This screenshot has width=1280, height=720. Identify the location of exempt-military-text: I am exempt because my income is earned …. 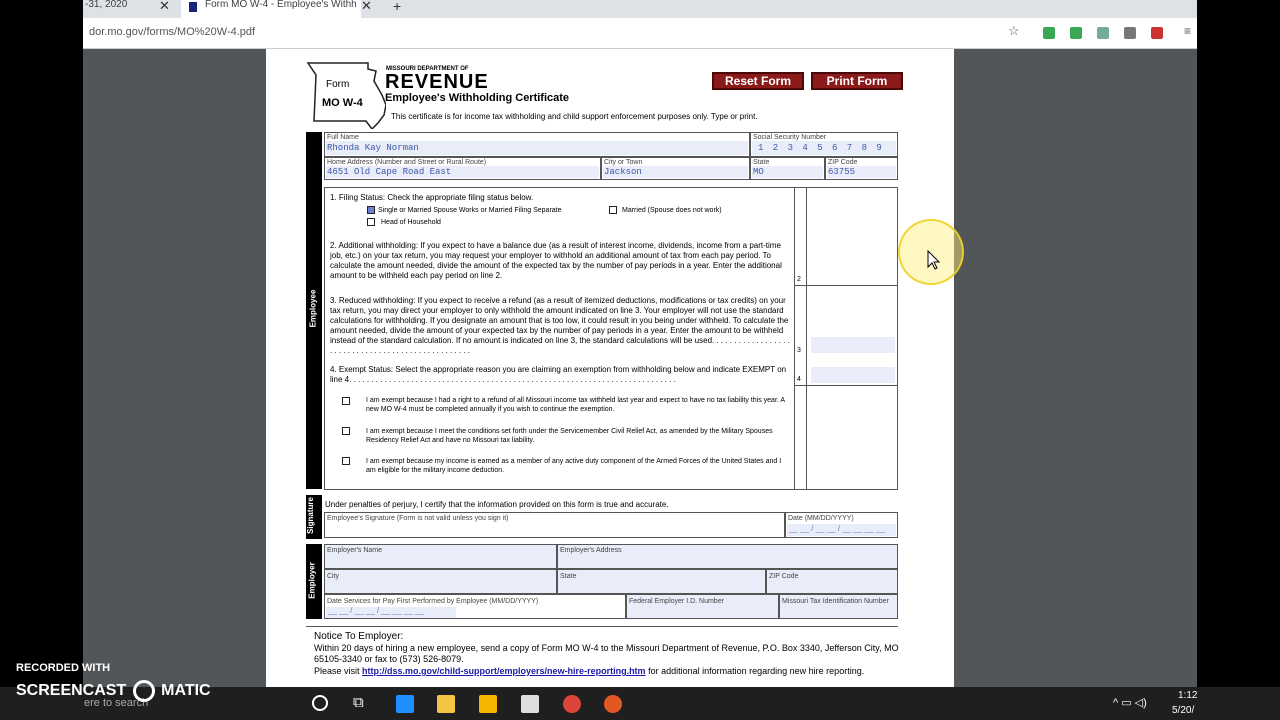
(574, 466).